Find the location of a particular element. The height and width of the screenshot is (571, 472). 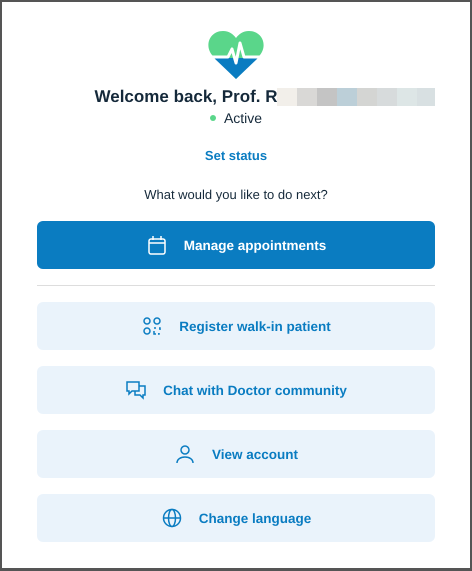

welcome-heading: Welcome back, Prof. R is located at coordinates (186, 97).